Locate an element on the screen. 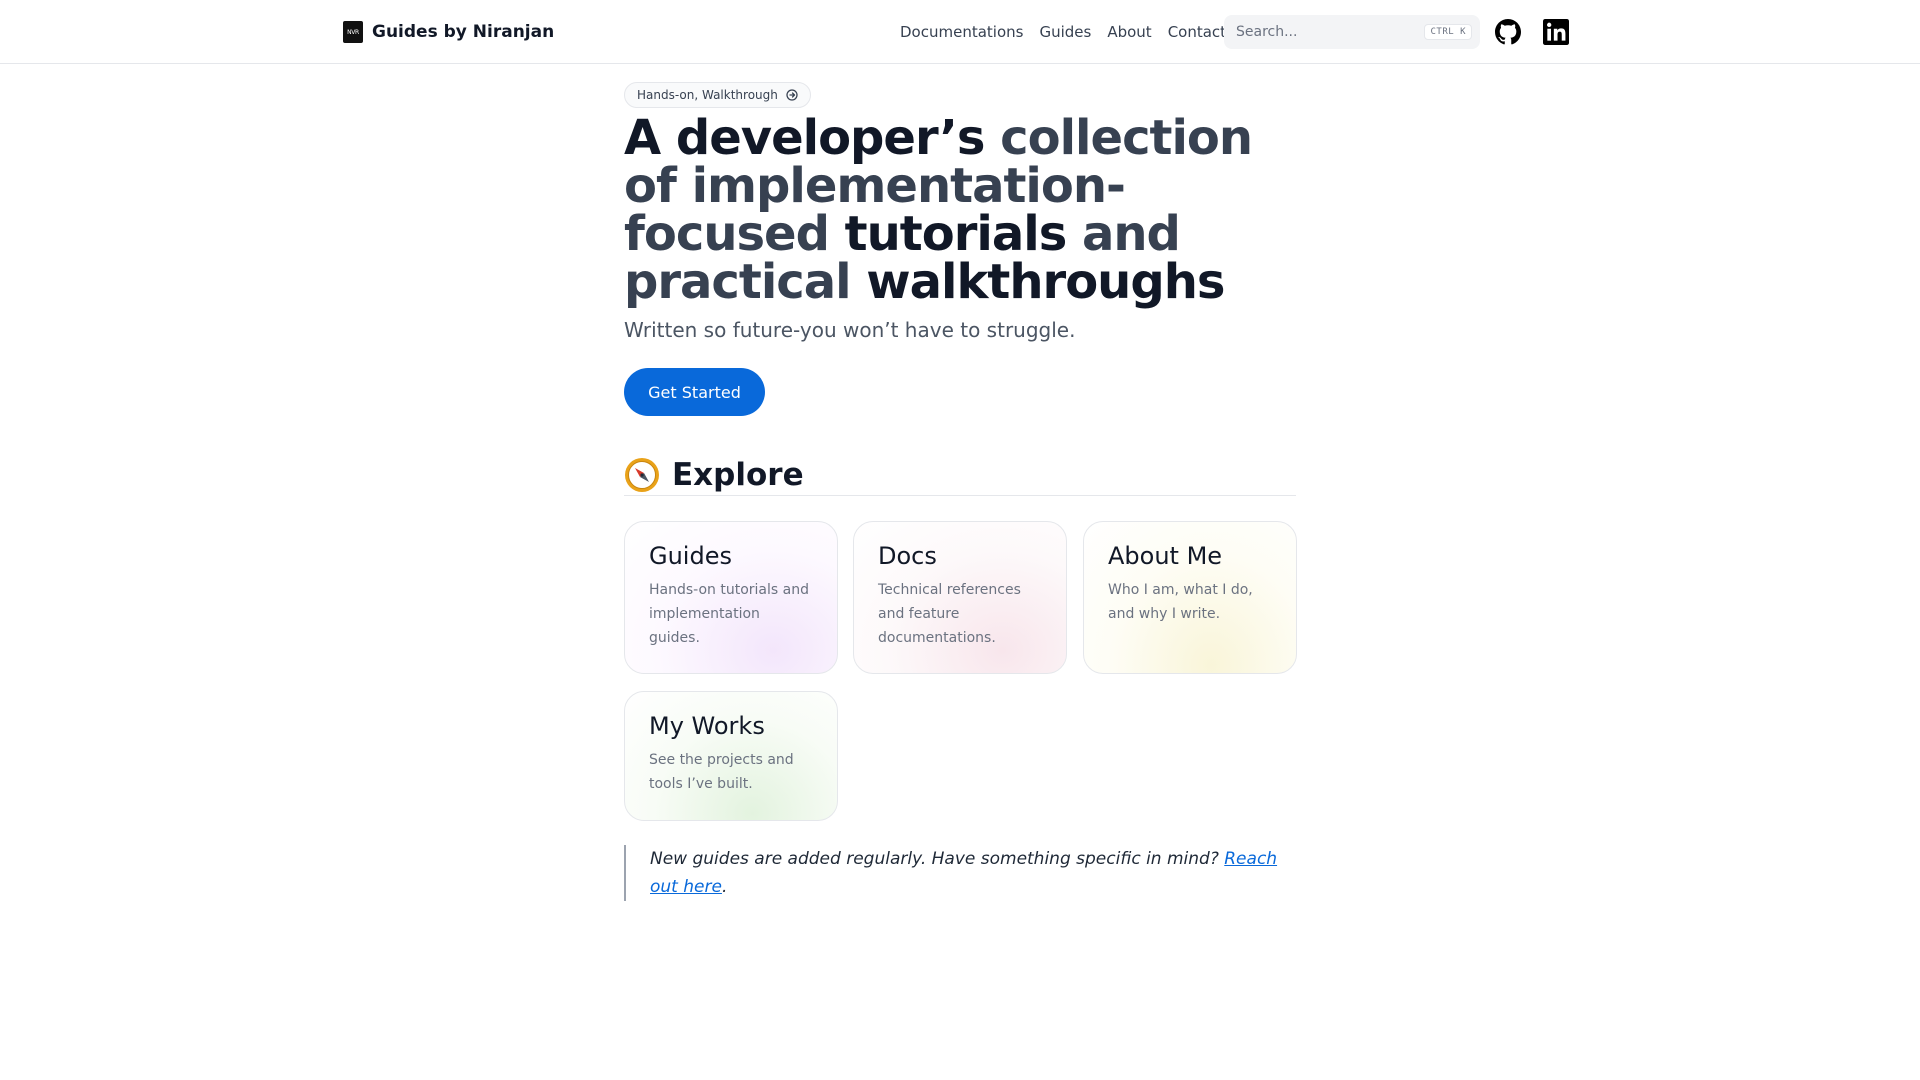 The image size is (1920, 1080). compass-icon is located at coordinates (642, 474).